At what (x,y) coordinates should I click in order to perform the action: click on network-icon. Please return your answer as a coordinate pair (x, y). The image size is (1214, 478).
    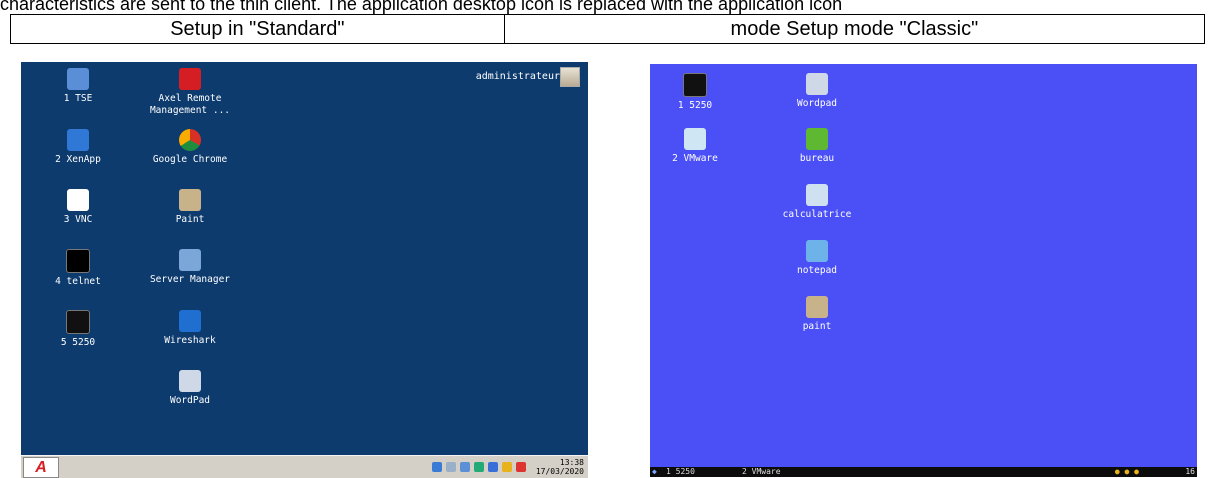
    Looking at the image, I should click on (436, 467).